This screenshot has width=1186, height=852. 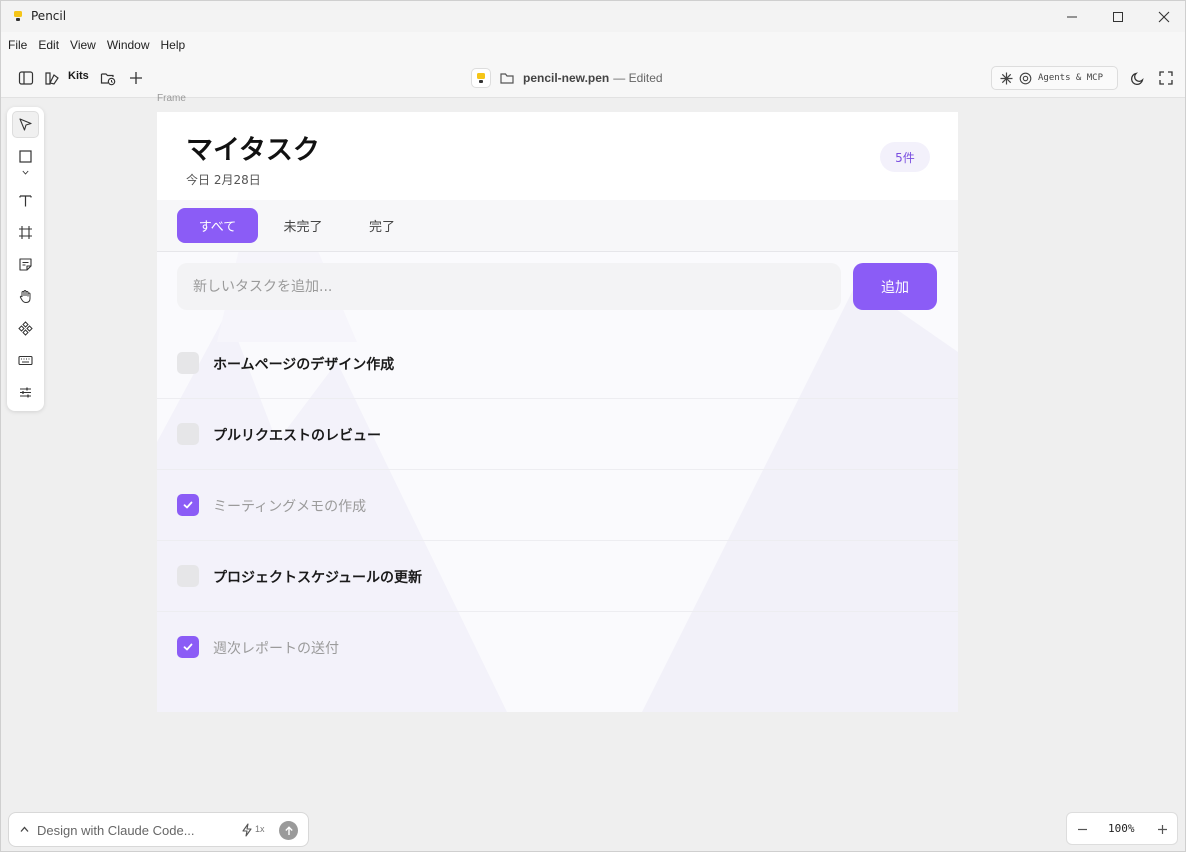 I want to click on task-row: ホームページのデザイン作成, so click(x=557, y=363).